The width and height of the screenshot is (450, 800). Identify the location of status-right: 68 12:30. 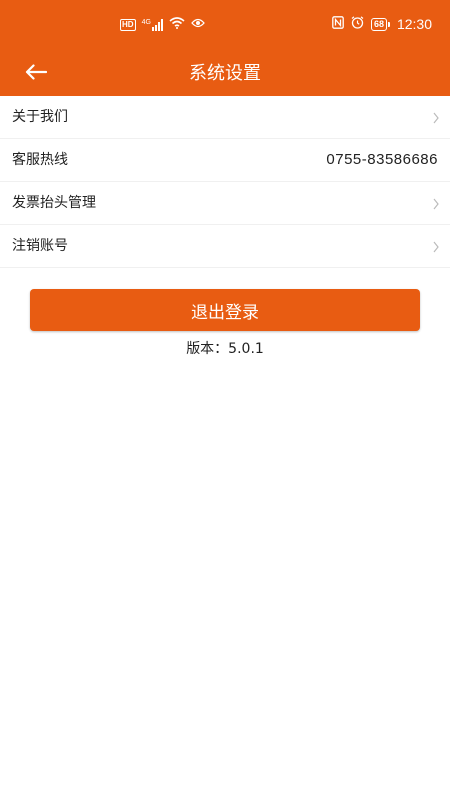
(382, 24).